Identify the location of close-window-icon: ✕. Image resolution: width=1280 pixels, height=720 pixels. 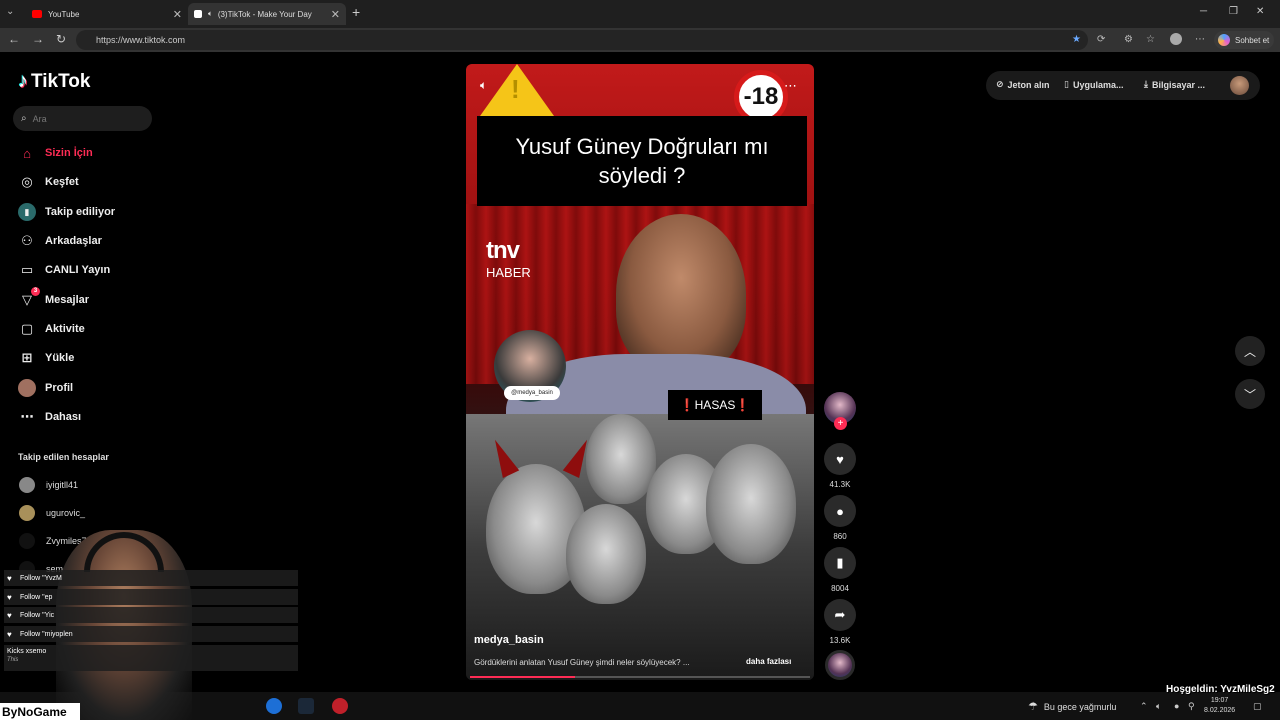
(1260, 11).